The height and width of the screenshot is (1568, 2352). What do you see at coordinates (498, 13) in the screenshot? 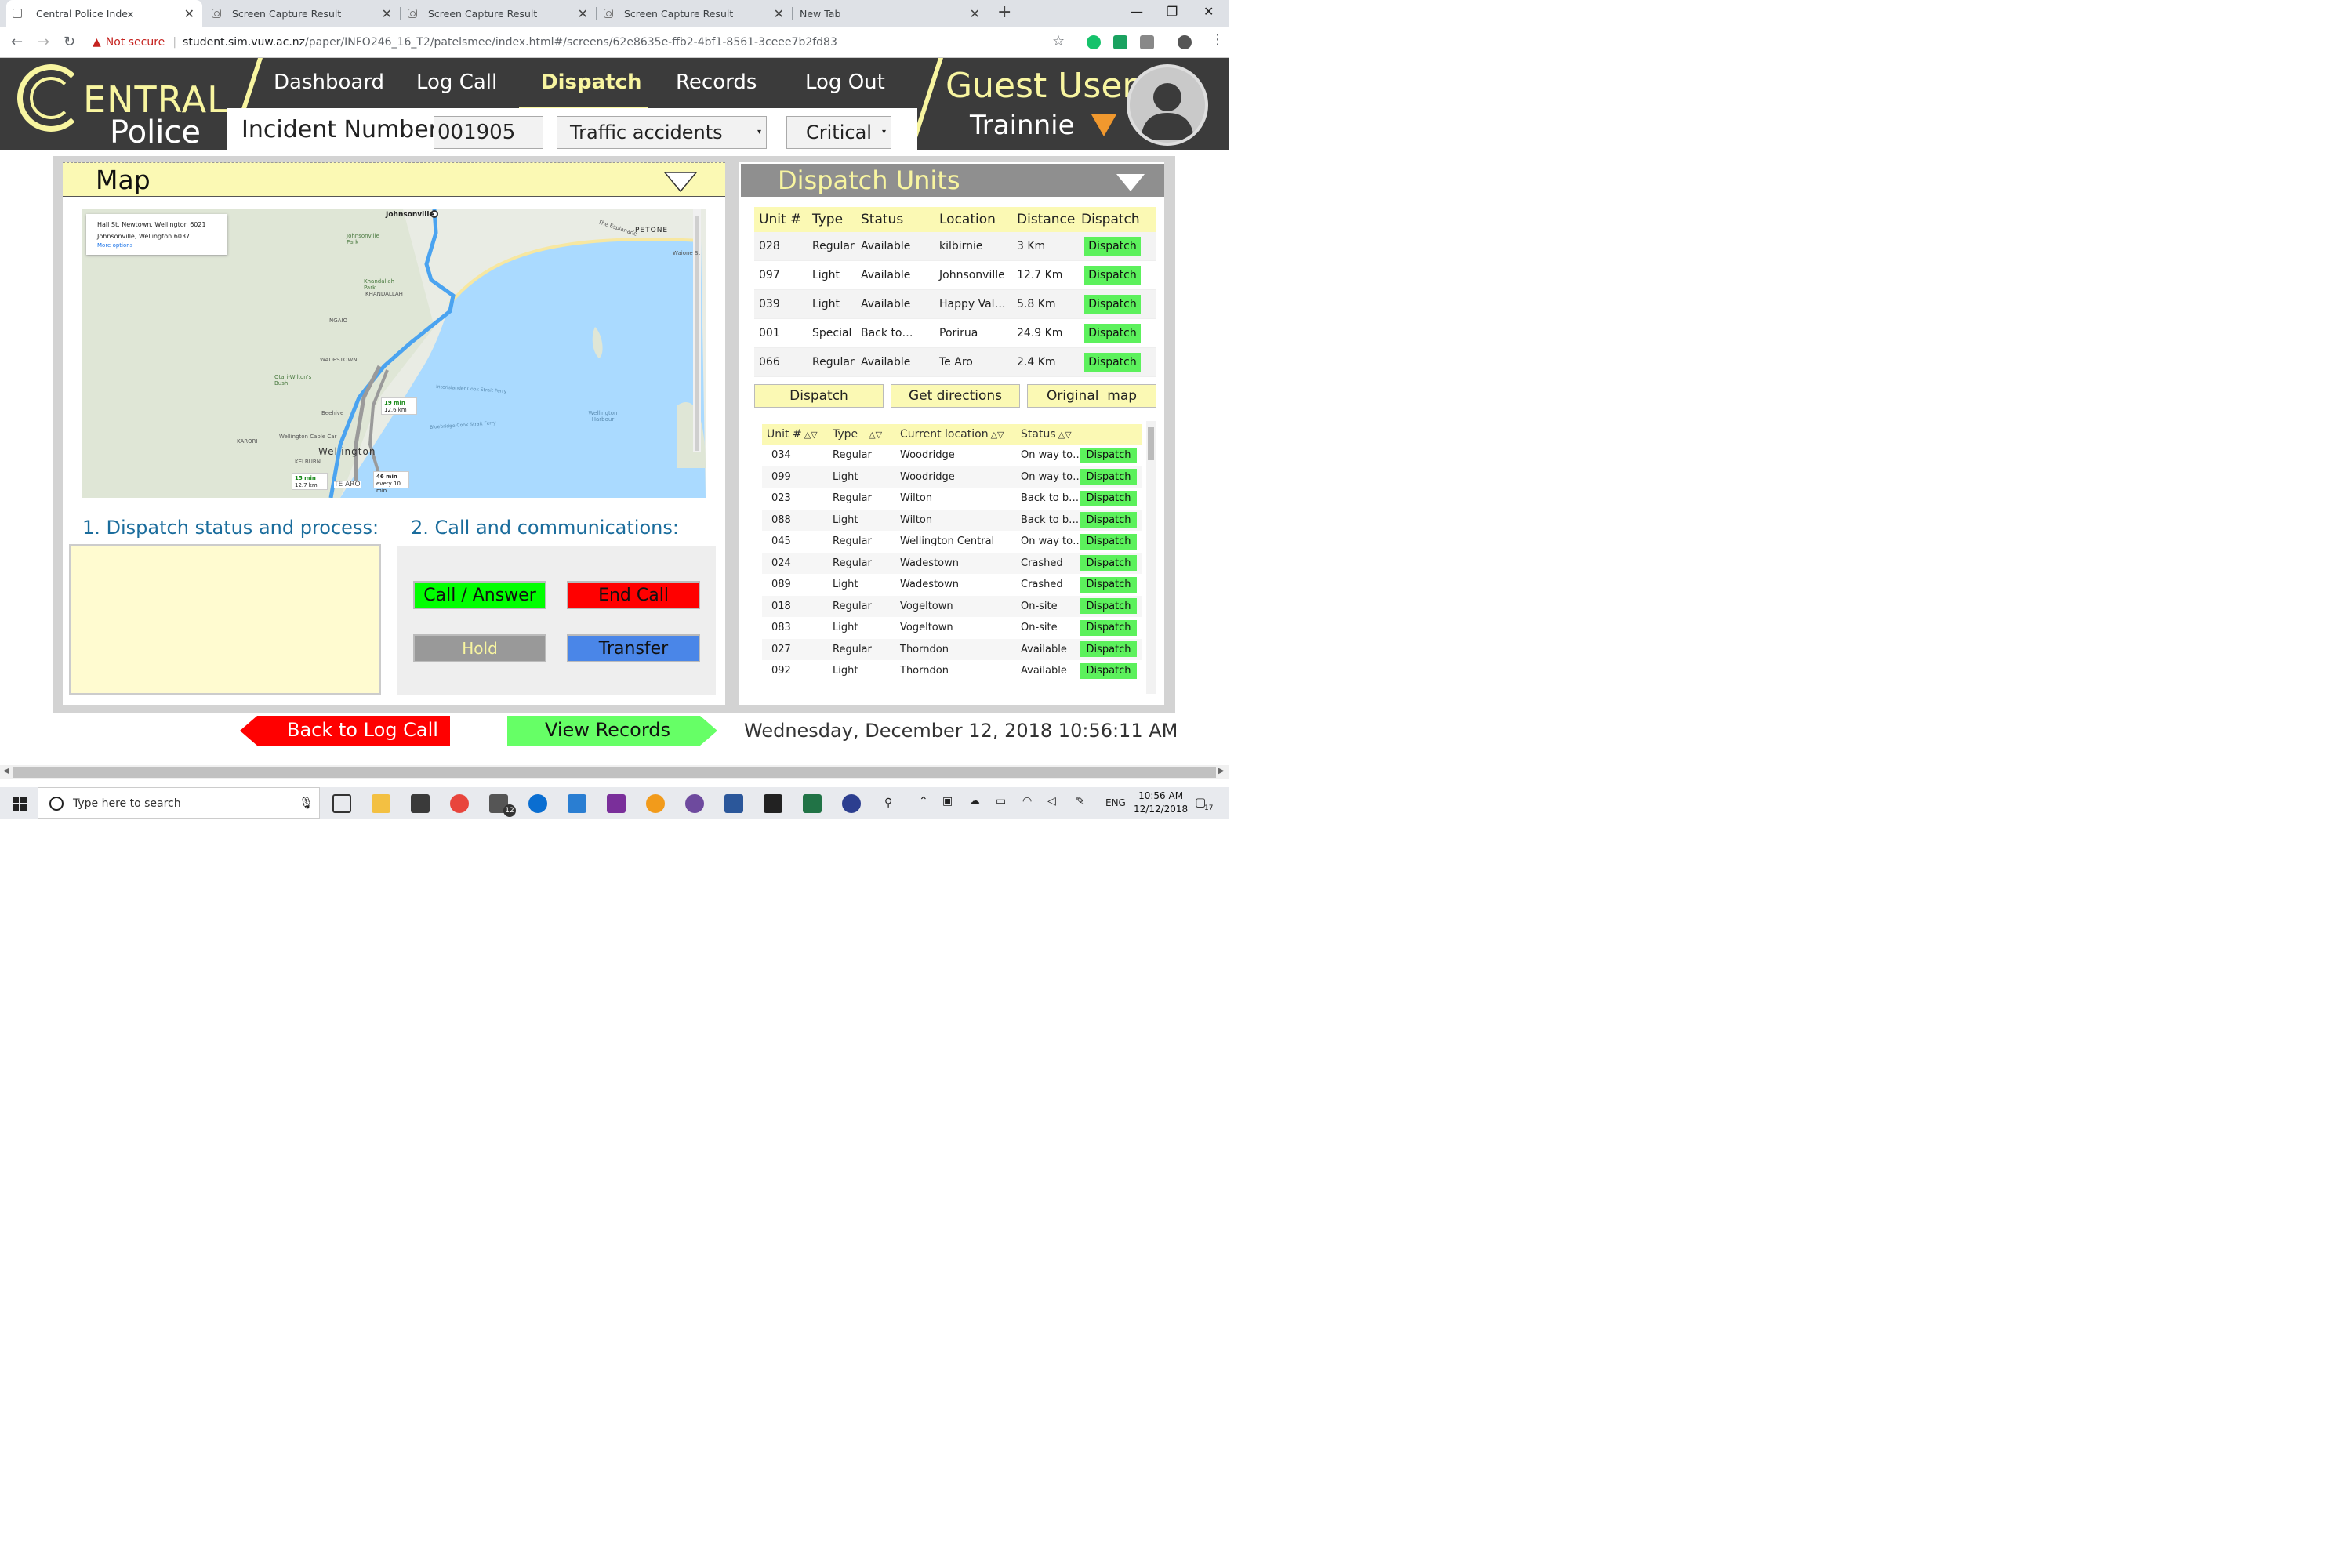
I see `browser-tab-capture-2: Screen Capture Result ✕` at bounding box center [498, 13].